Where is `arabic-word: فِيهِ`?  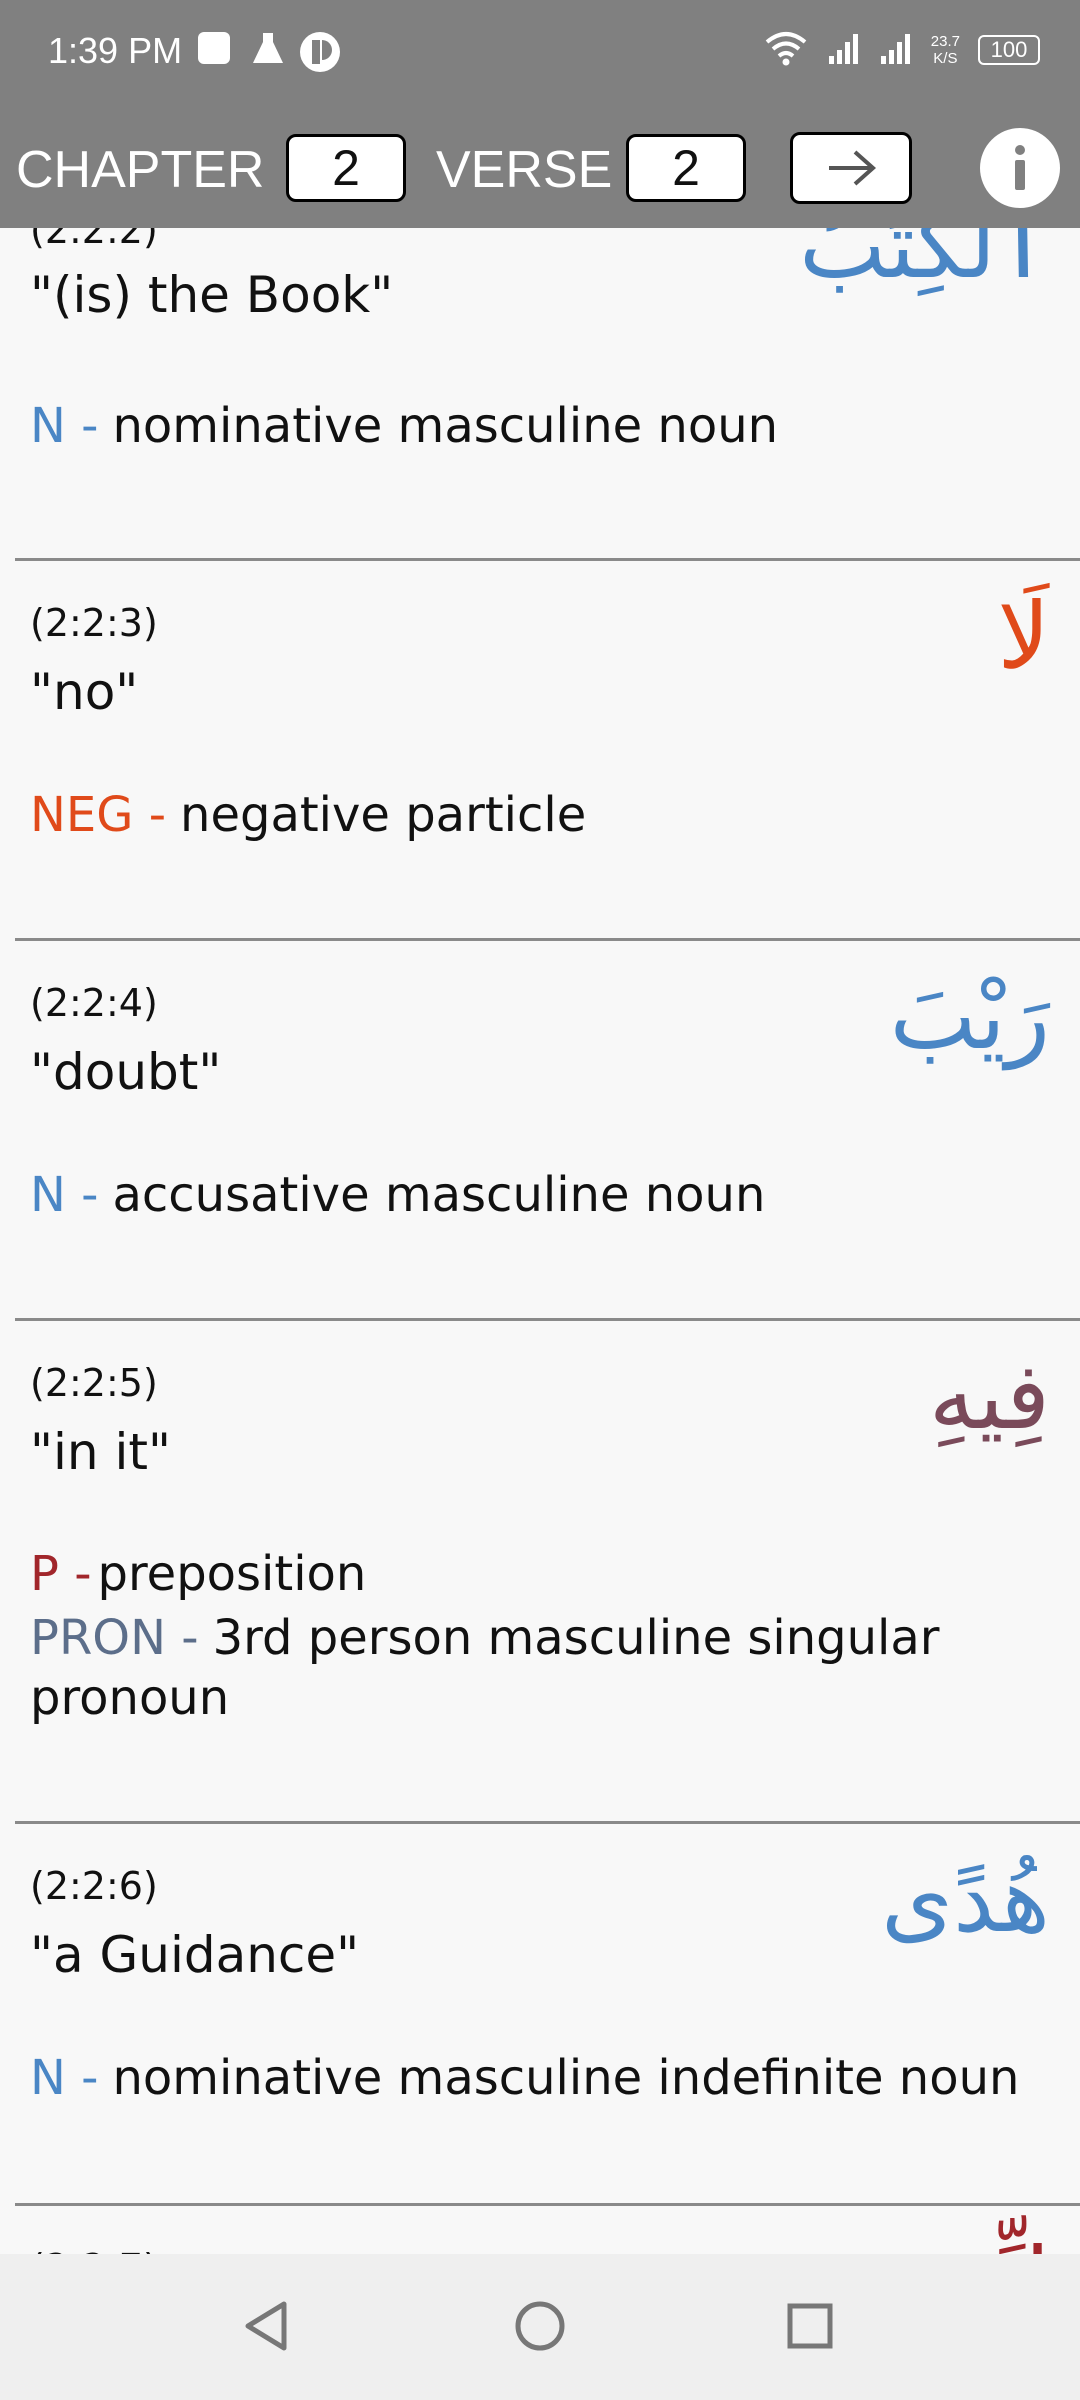
arabic-word: فِيهِ is located at coordinates (989, 1396).